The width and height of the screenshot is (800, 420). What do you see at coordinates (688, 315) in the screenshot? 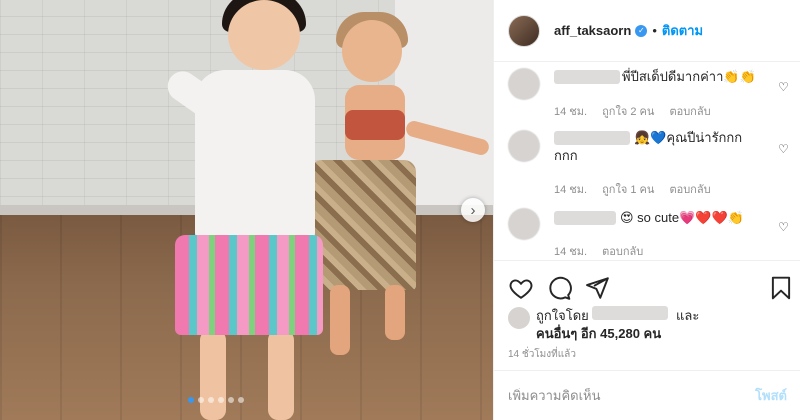
I see `and-label: และ` at bounding box center [688, 315].